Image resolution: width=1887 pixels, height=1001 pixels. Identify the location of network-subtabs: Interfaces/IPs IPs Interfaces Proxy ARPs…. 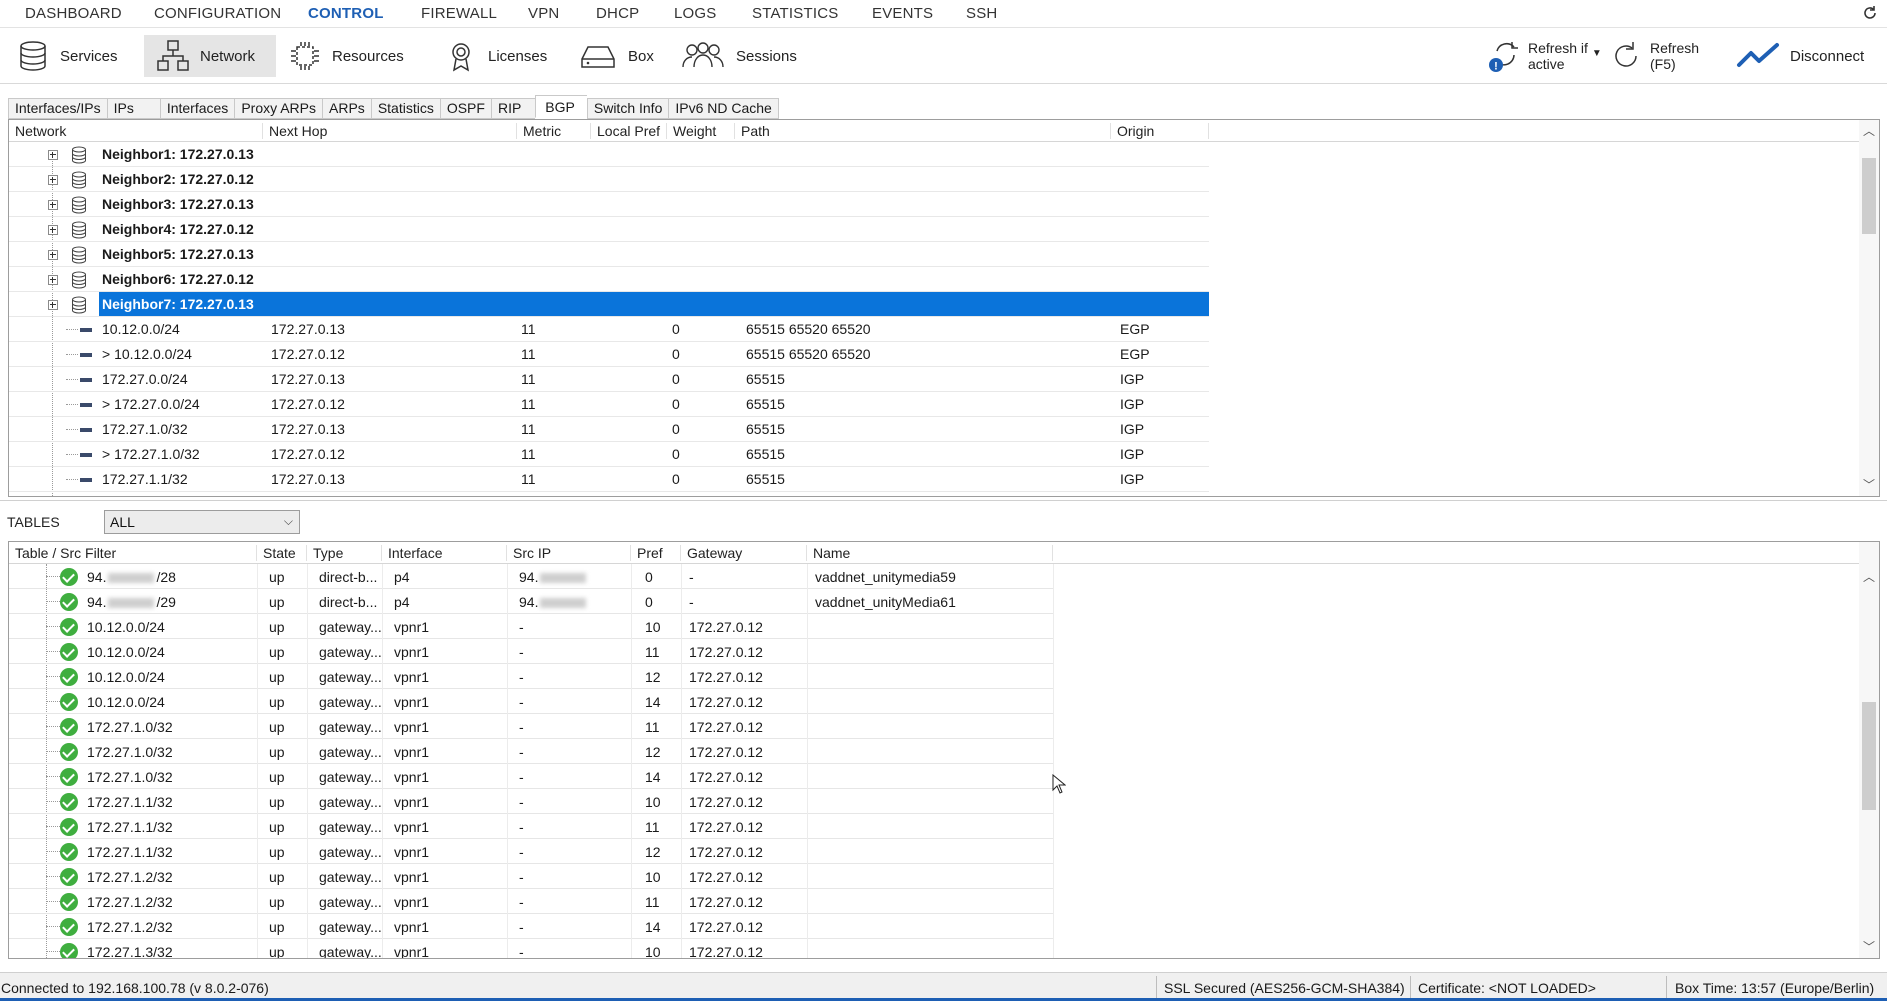
(393, 107).